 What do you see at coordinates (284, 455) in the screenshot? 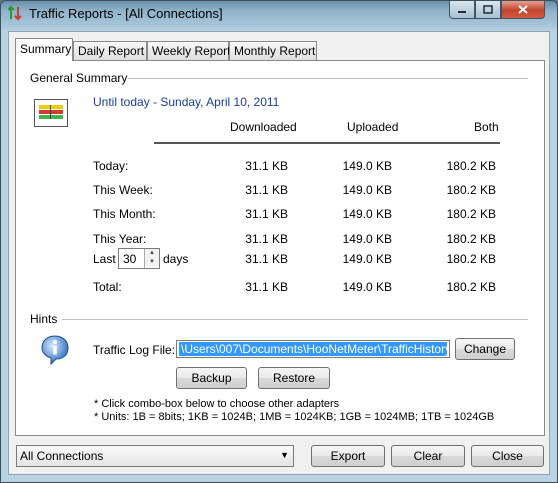
I see `chevron-down-icon: ▼` at bounding box center [284, 455].